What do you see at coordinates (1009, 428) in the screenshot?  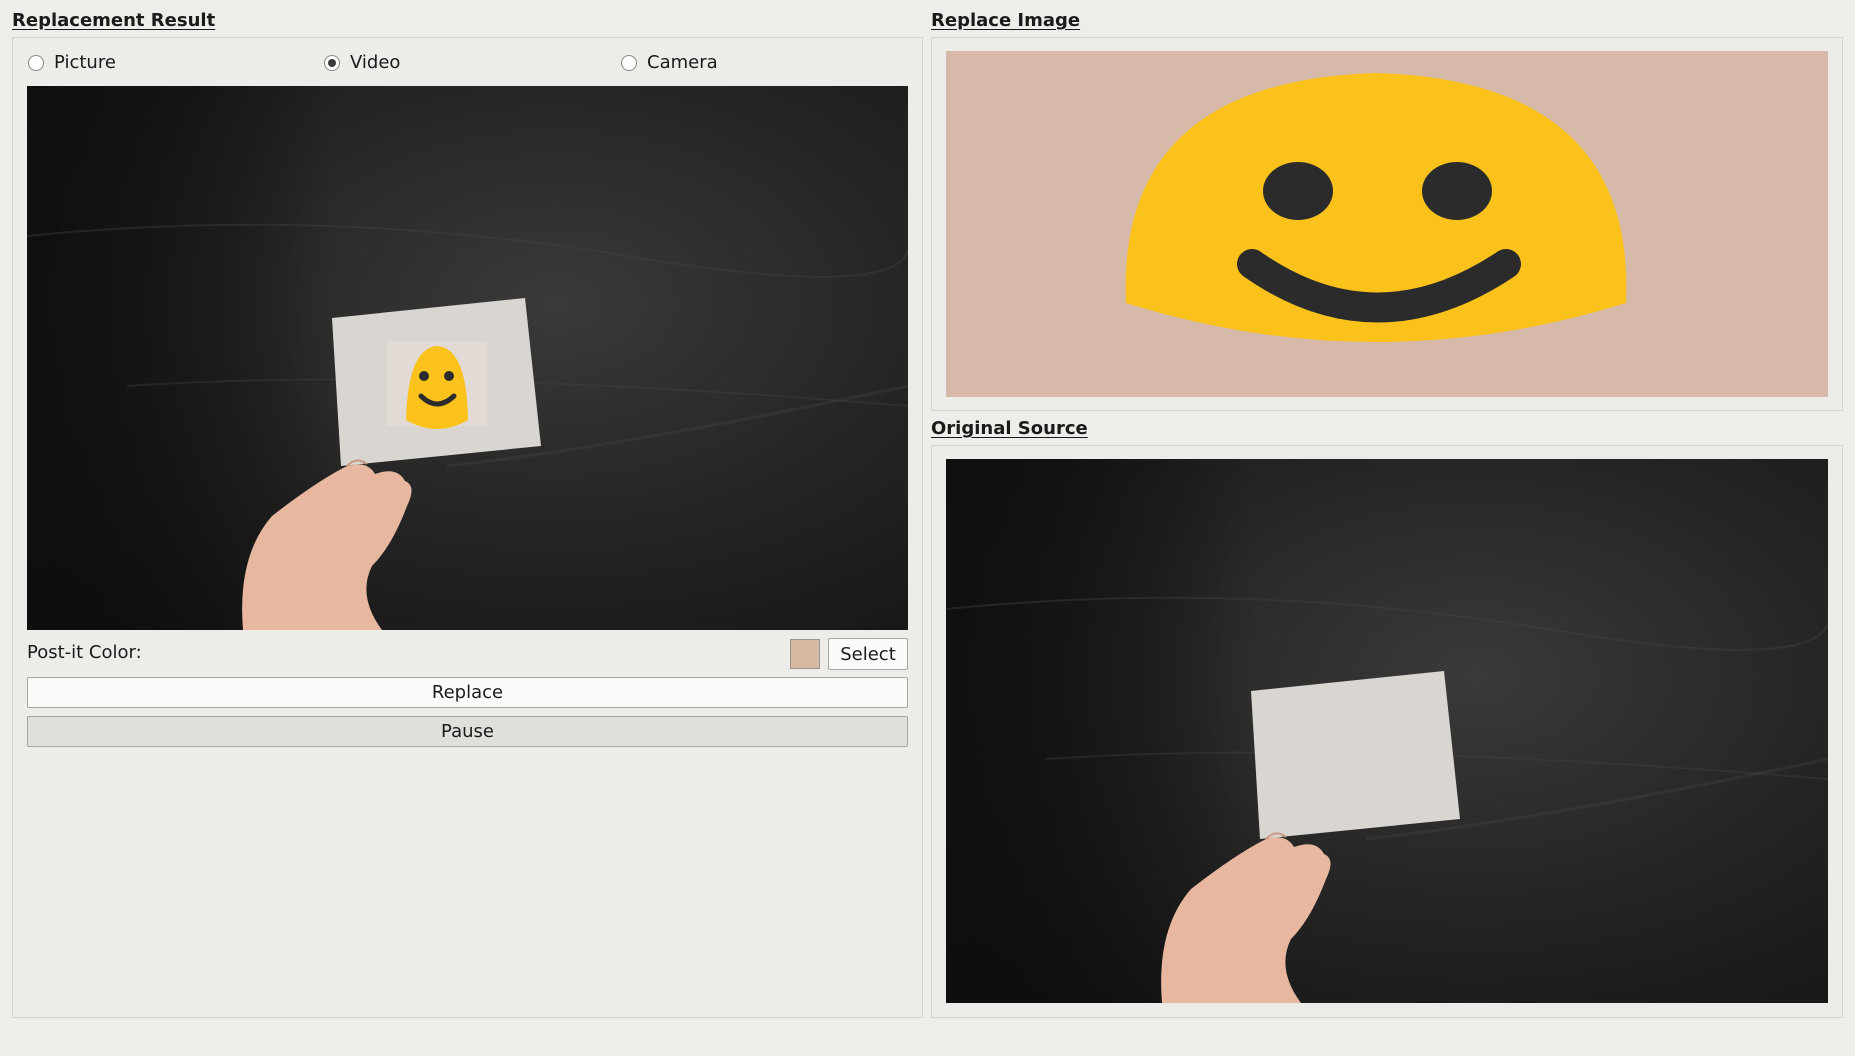 I see `original-source-title: Original Source` at bounding box center [1009, 428].